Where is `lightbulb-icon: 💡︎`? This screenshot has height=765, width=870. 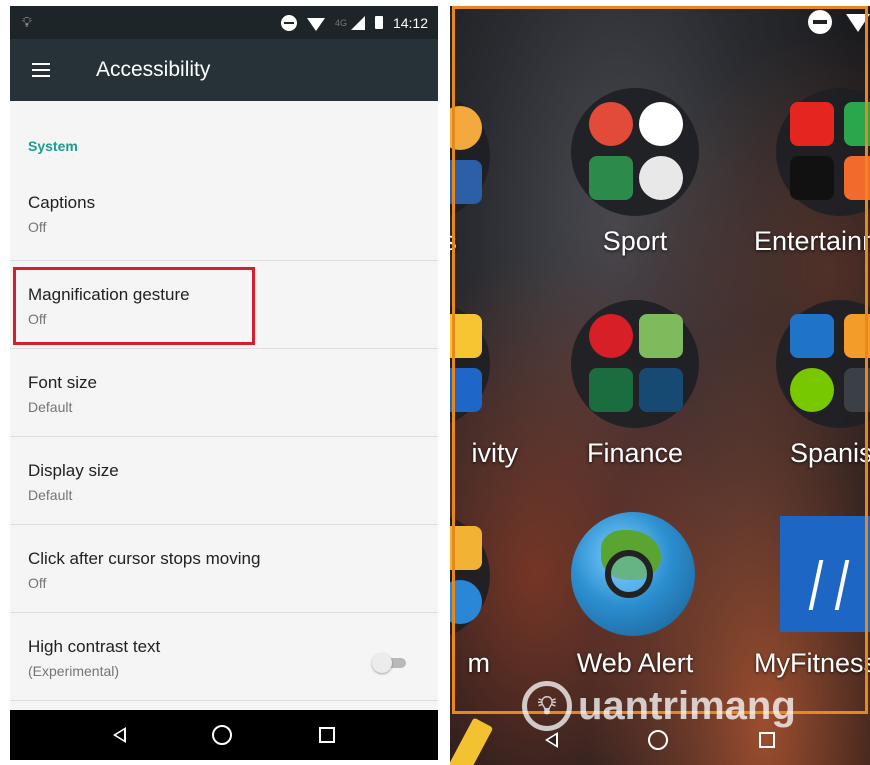 lightbulb-icon: 💡︎ is located at coordinates (27, 22).